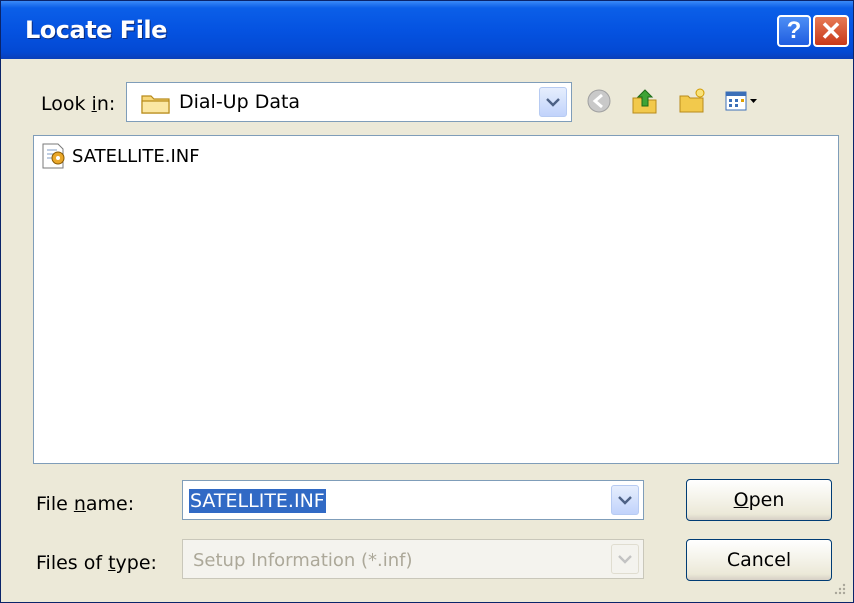 Image resolution: width=854 pixels, height=603 pixels. What do you see at coordinates (645, 101) in the screenshot?
I see `up-folder-icon` at bounding box center [645, 101].